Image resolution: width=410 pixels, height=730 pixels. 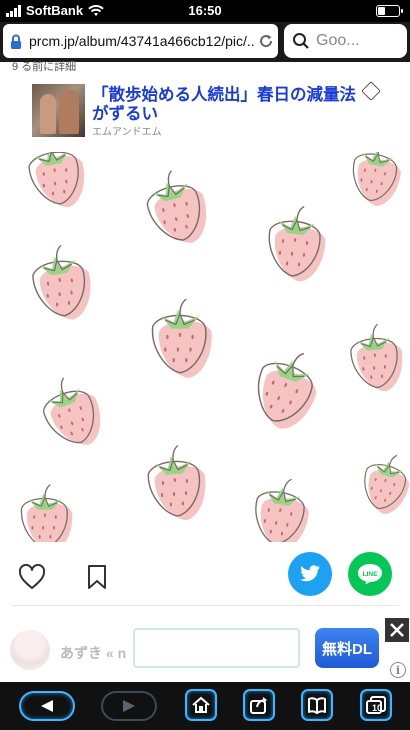 I want to click on reload-icon, so click(x=266, y=41).